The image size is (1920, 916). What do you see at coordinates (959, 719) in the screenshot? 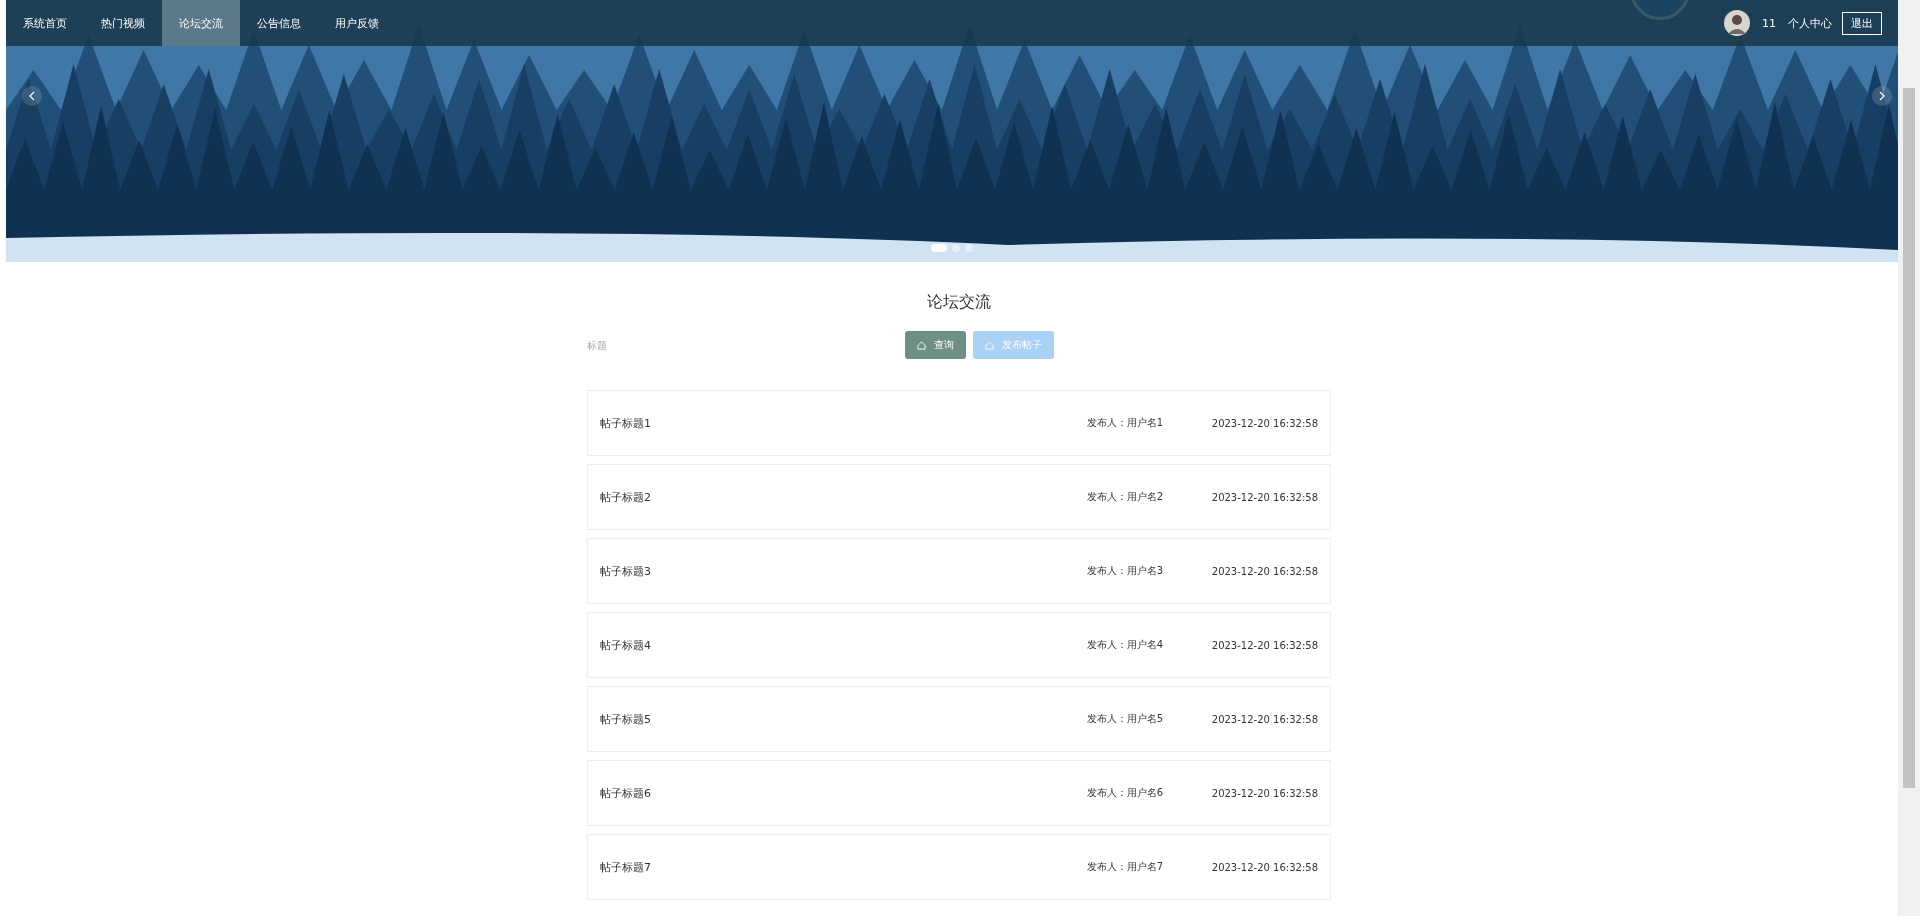
I see `post-card: 帖子标题5 发布人：用户名5 2023-12-20 16:32:58` at bounding box center [959, 719].